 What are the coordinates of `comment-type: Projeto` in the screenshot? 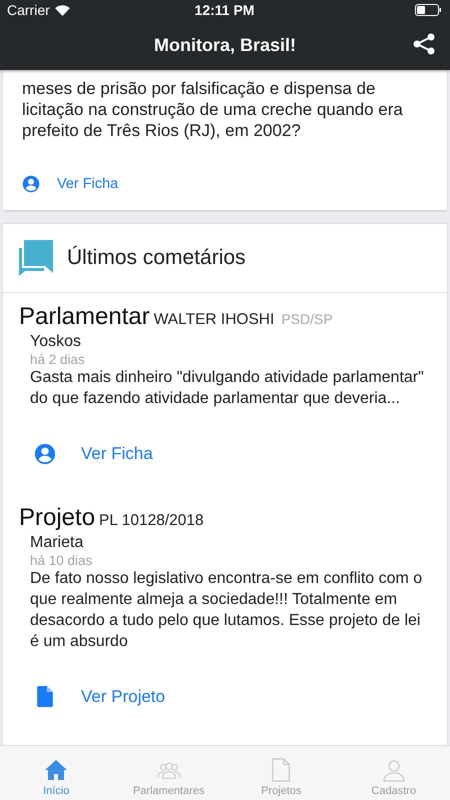 It's located at (57, 518).